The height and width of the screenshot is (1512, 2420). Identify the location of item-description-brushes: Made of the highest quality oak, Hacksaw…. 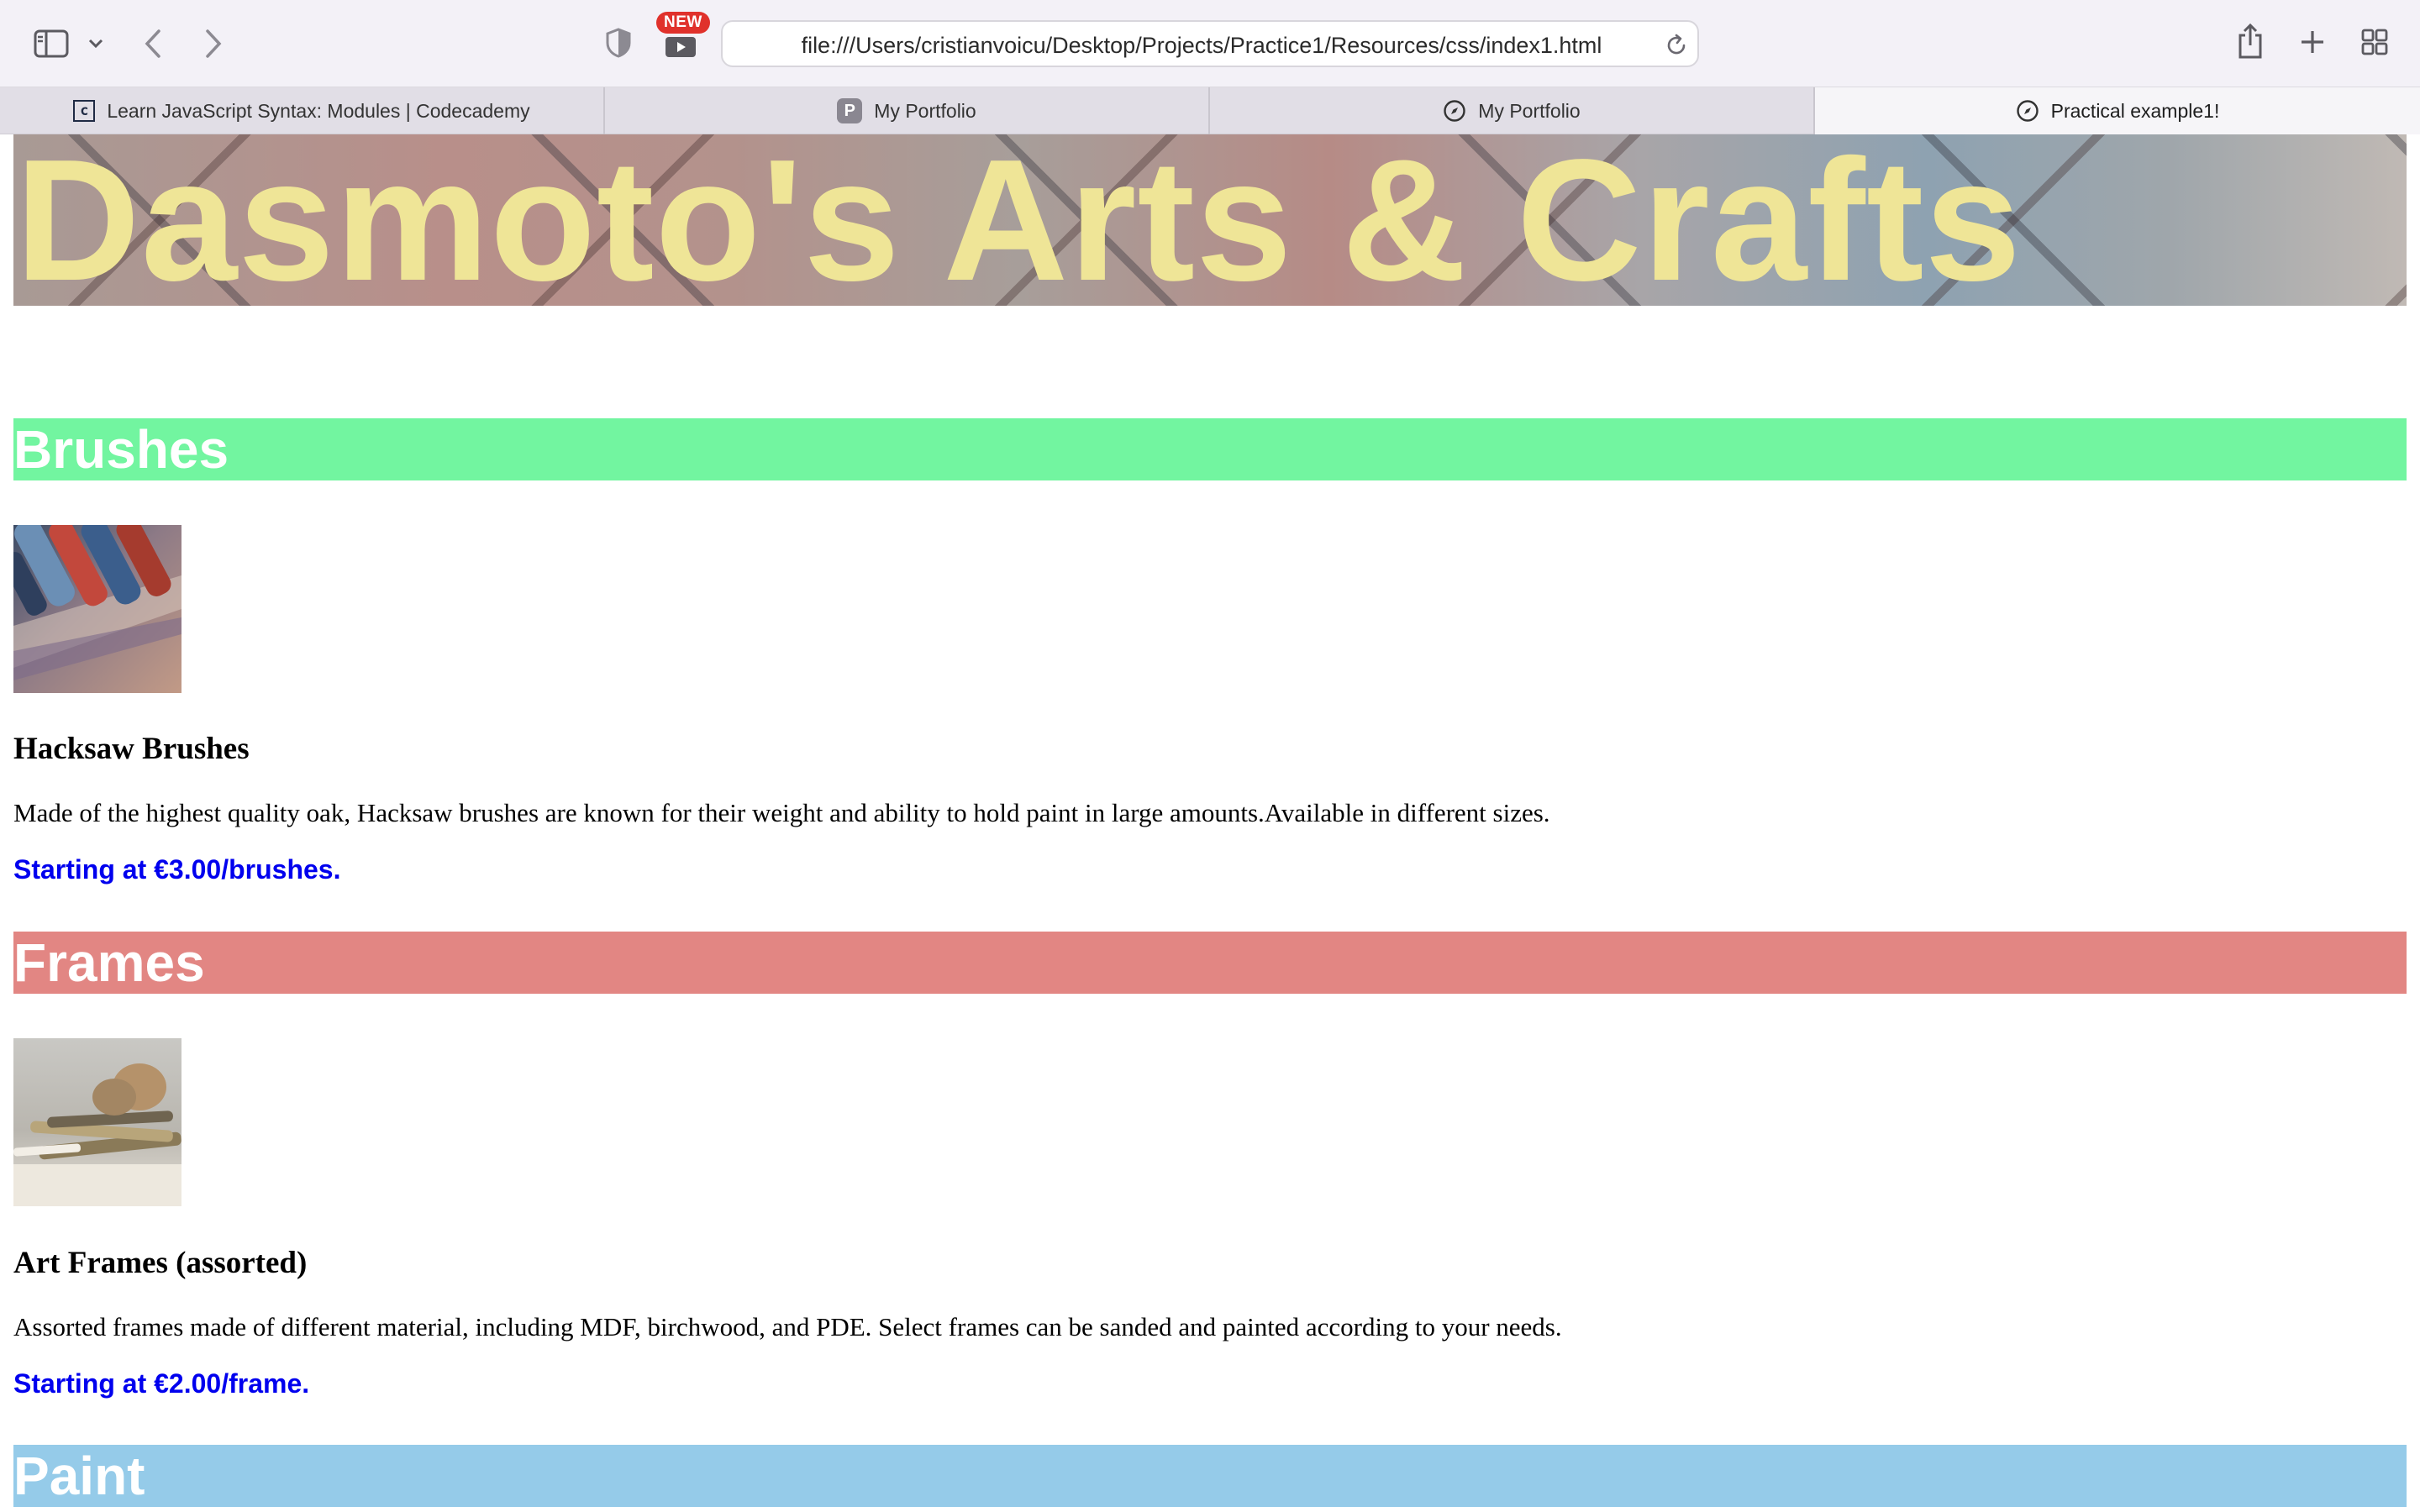
(781, 812).